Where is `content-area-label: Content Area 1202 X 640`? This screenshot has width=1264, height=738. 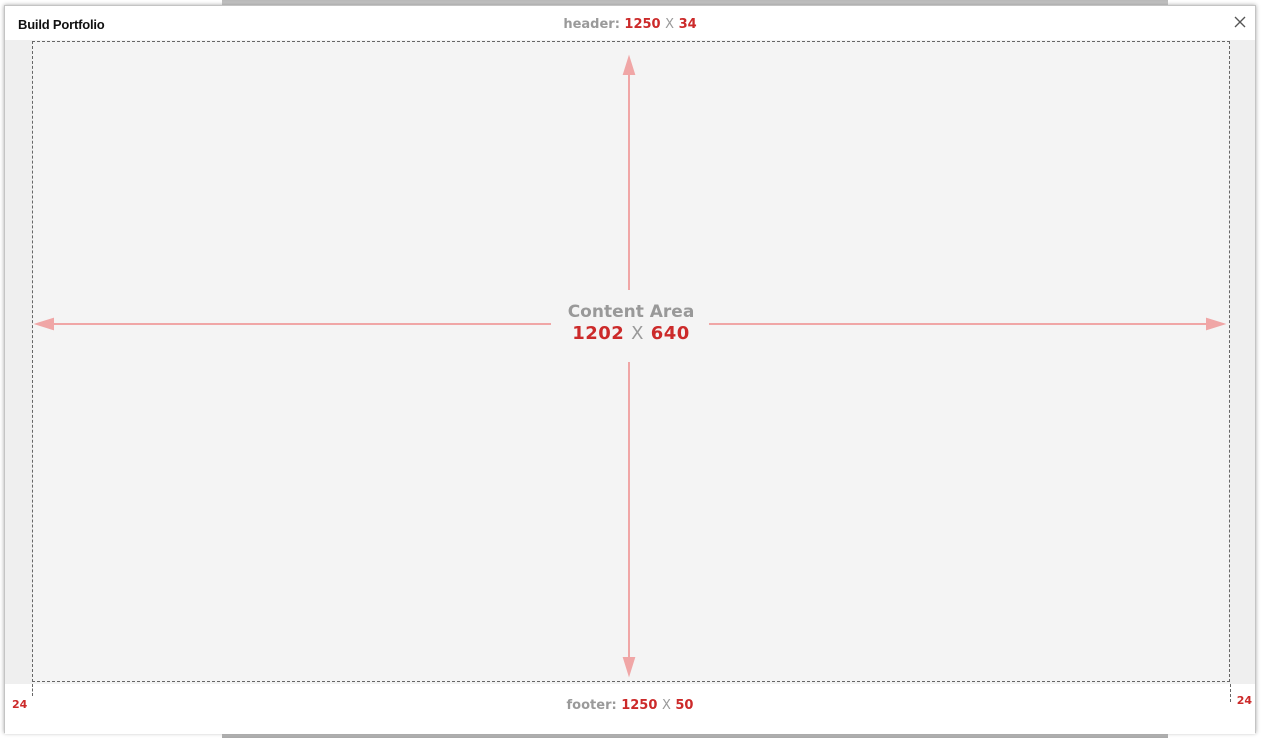
content-area-label: Content Area 1202 X 640 is located at coordinates (631, 323).